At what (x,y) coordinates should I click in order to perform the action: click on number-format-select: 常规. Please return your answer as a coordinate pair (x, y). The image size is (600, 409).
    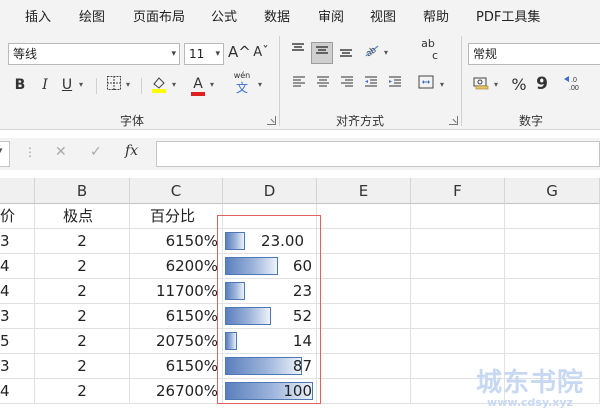
    Looking at the image, I should click on (534, 54).